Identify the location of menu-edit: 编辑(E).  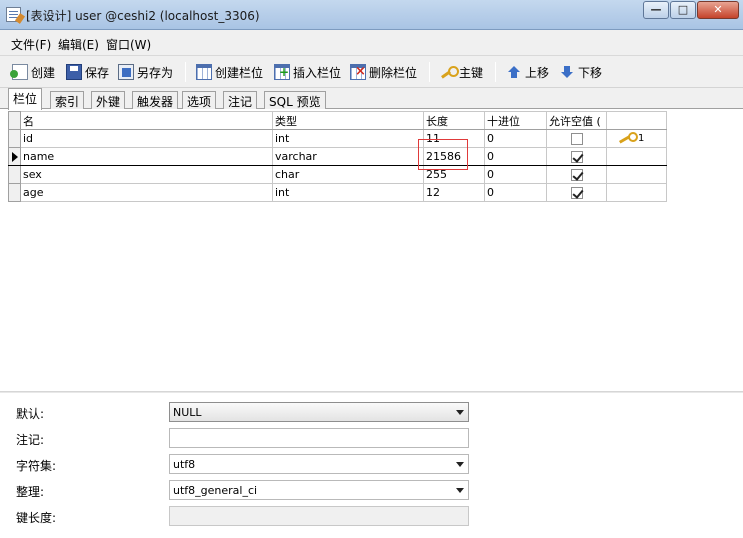
(78, 44).